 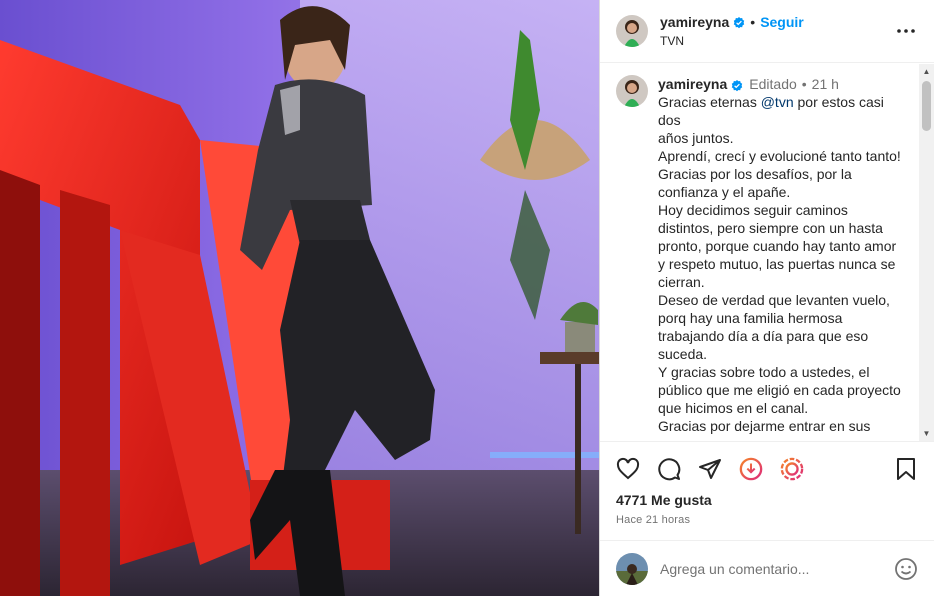 What do you see at coordinates (628, 469) in the screenshot?
I see `heart-icon` at bounding box center [628, 469].